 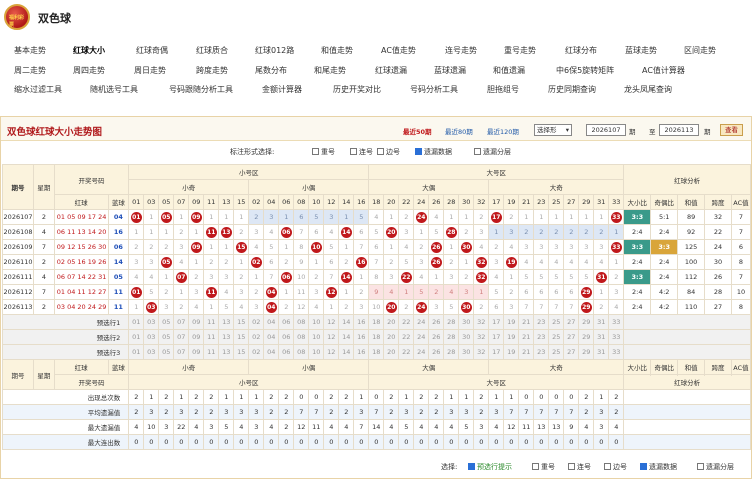 I want to click on nav-link: 基本走势, so click(x=30, y=50).